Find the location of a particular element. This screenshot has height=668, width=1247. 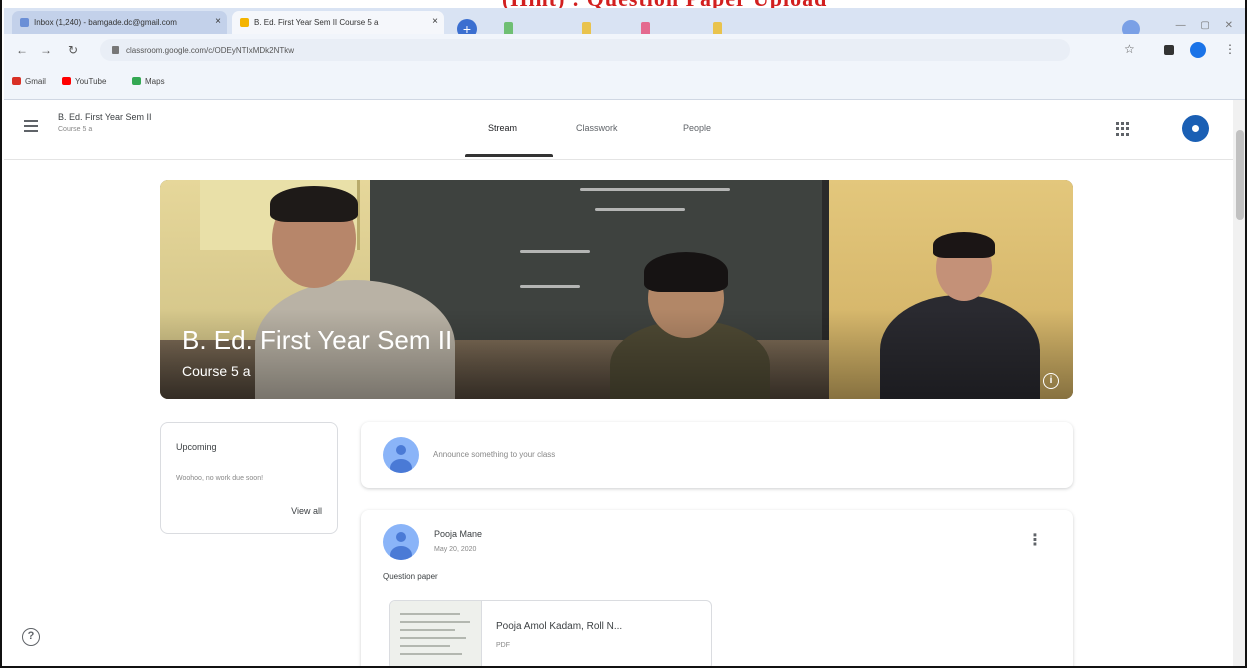

tab-label: B. Ed. First Year Sem II Course 5 a is located at coordinates (316, 22).